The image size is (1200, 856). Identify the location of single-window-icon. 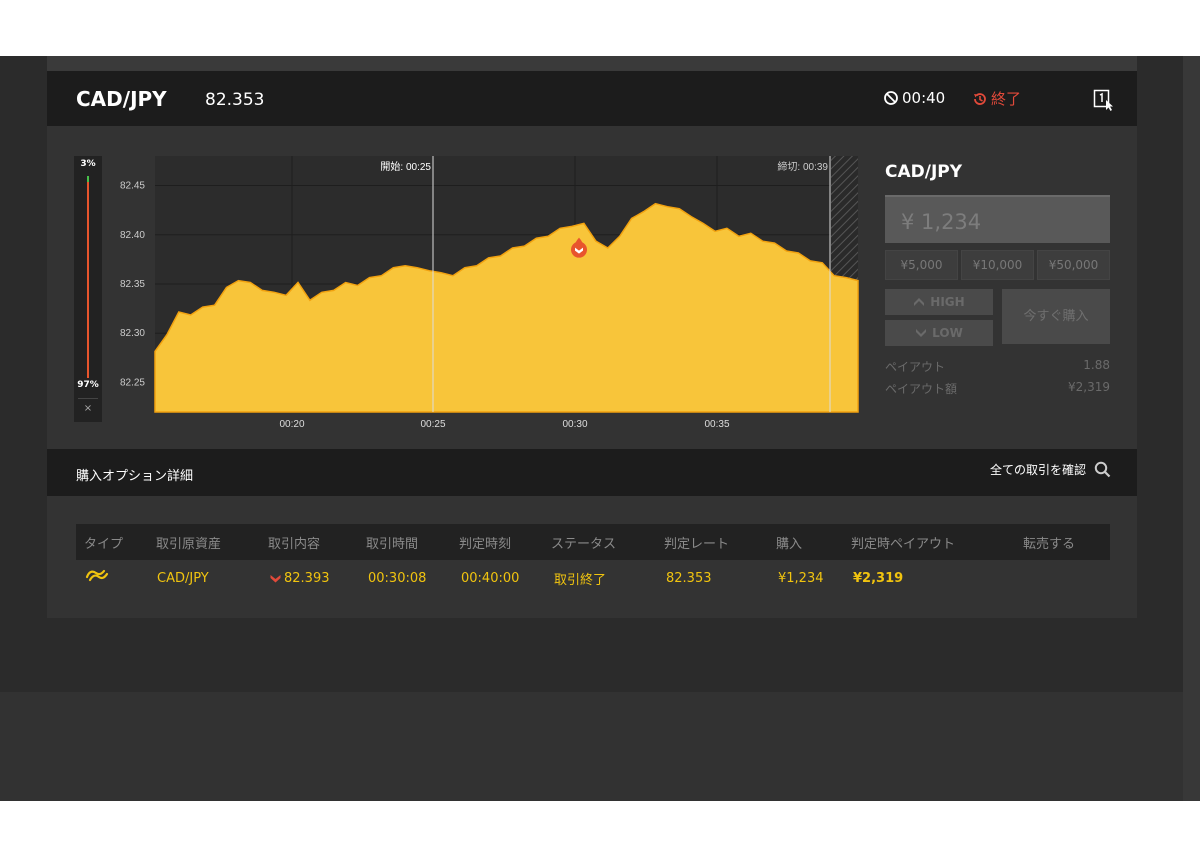
(1104, 102).